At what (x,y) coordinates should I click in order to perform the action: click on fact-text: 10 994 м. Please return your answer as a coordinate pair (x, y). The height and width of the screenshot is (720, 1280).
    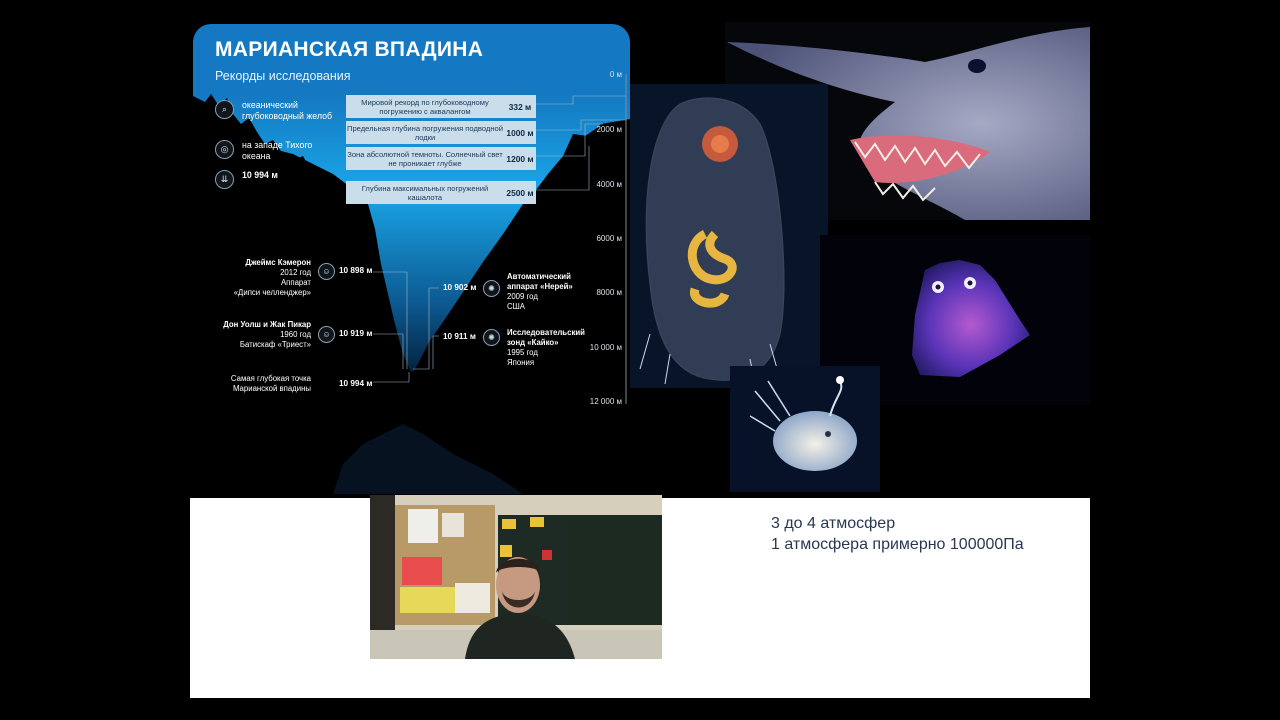
    Looking at the image, I should click on (260, 175).